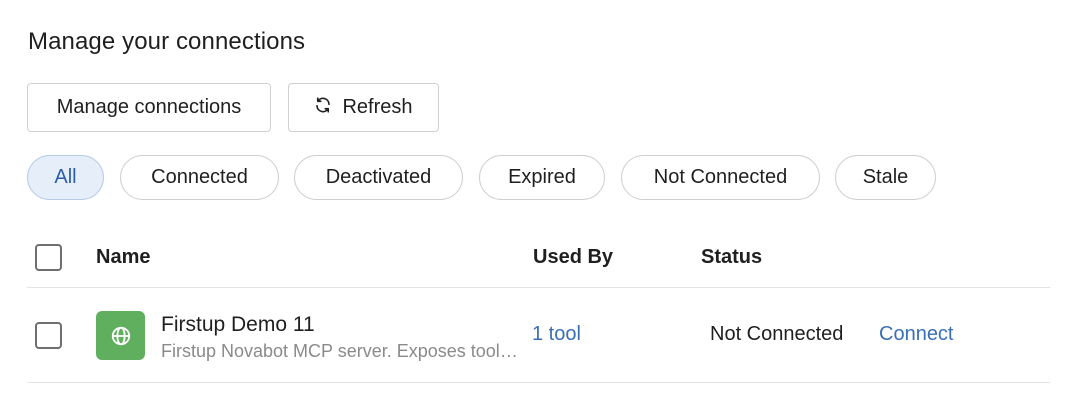 The image size is (1082, 410). I want to click on column-header-name: Name, so click(123, 257).